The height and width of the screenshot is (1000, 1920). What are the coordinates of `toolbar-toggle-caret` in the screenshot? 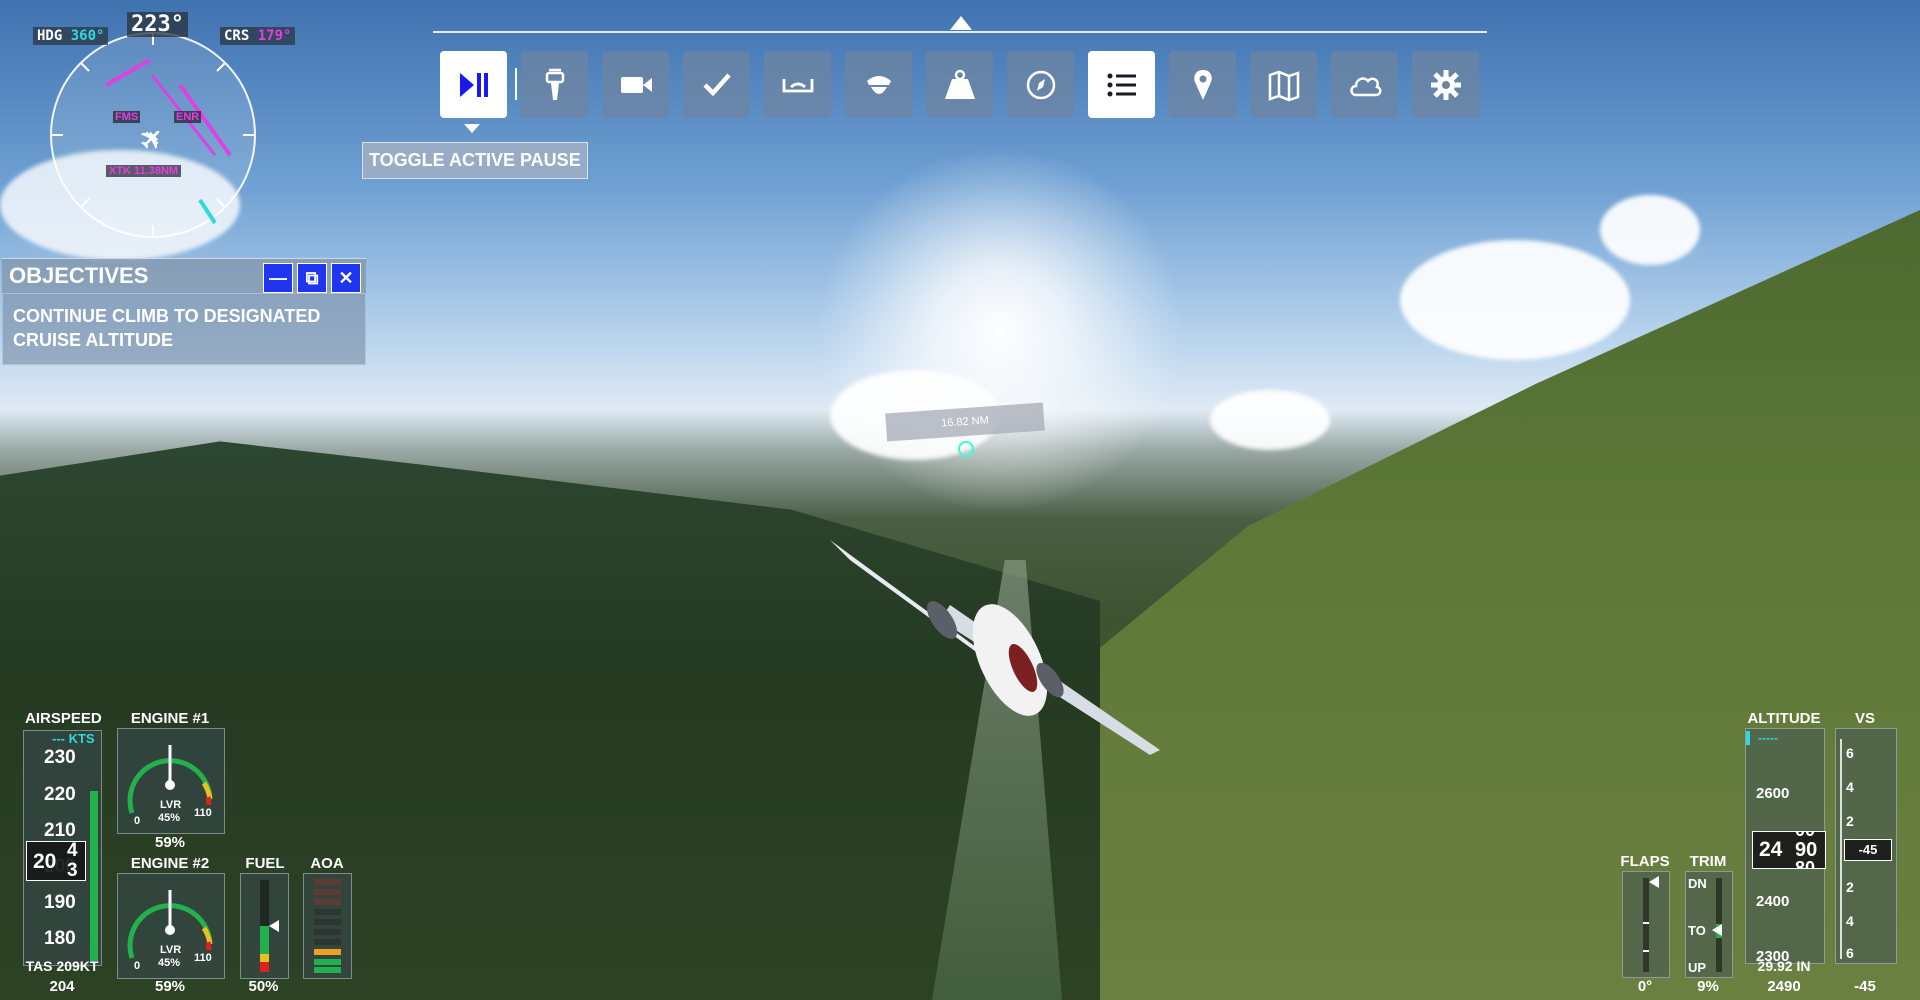 It's located at (961, 23).